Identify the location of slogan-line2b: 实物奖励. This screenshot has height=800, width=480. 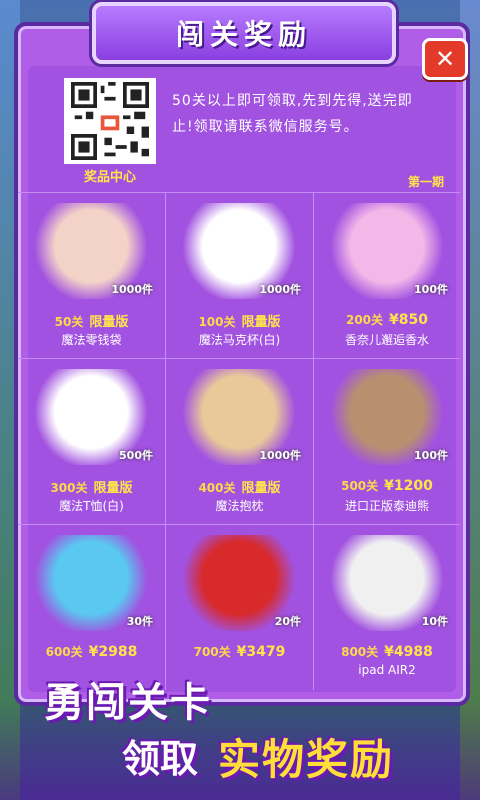
(306, 759).